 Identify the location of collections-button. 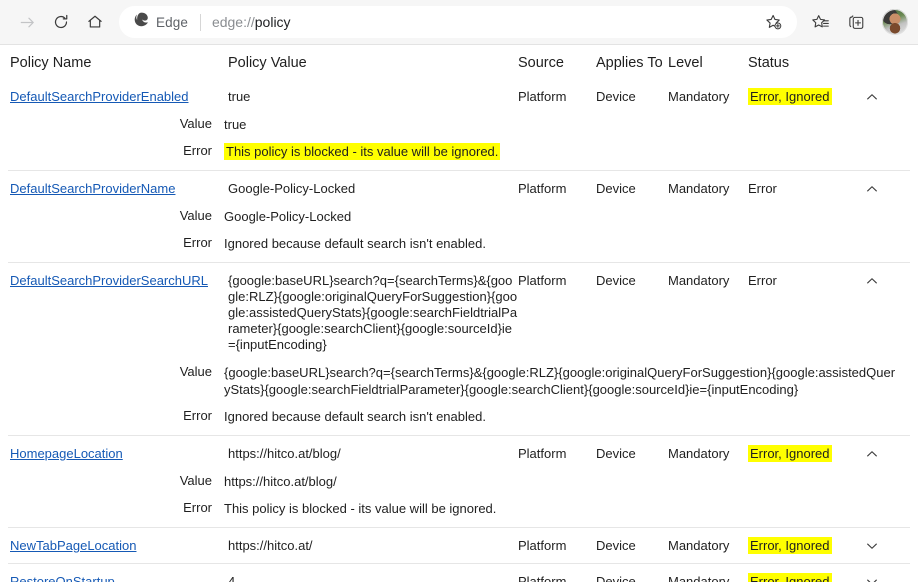
(856, 22).